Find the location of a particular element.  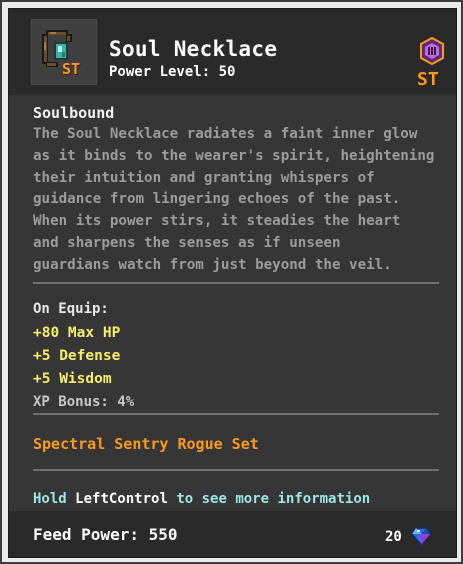

soulbound-label: Soulbound is located at coordinates (74, 113).